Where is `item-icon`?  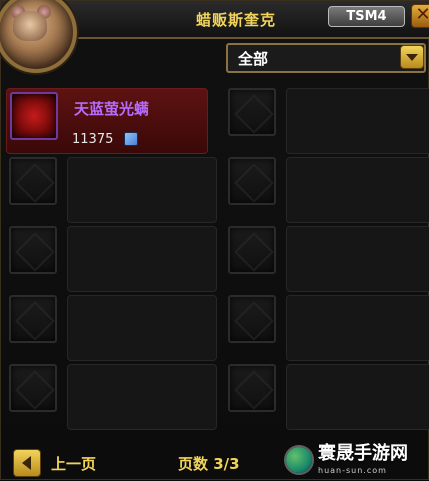 item-icon is located at coordinates (34, 116).